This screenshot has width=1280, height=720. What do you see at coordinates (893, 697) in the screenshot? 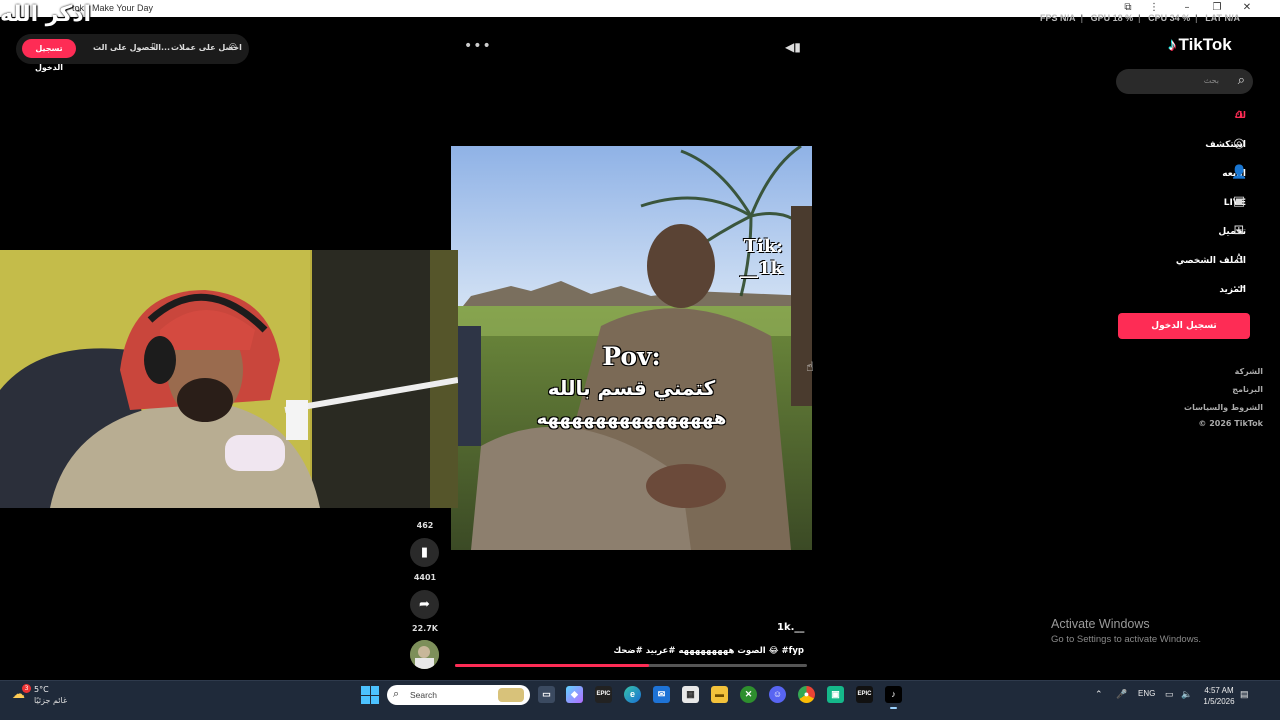
I see `tiktok-taskbar-icon: ♪` at bounding box center [893, 697].